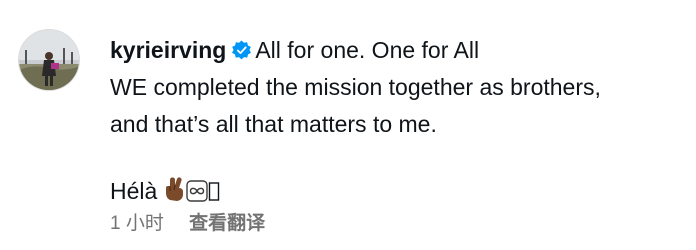 The width and height of the screenshot is (696, 250). What do you see at coordinates (395, 191) in the screenshot?
I see `caption-signoff-line: Hélà` at bounding box center [395, 191].